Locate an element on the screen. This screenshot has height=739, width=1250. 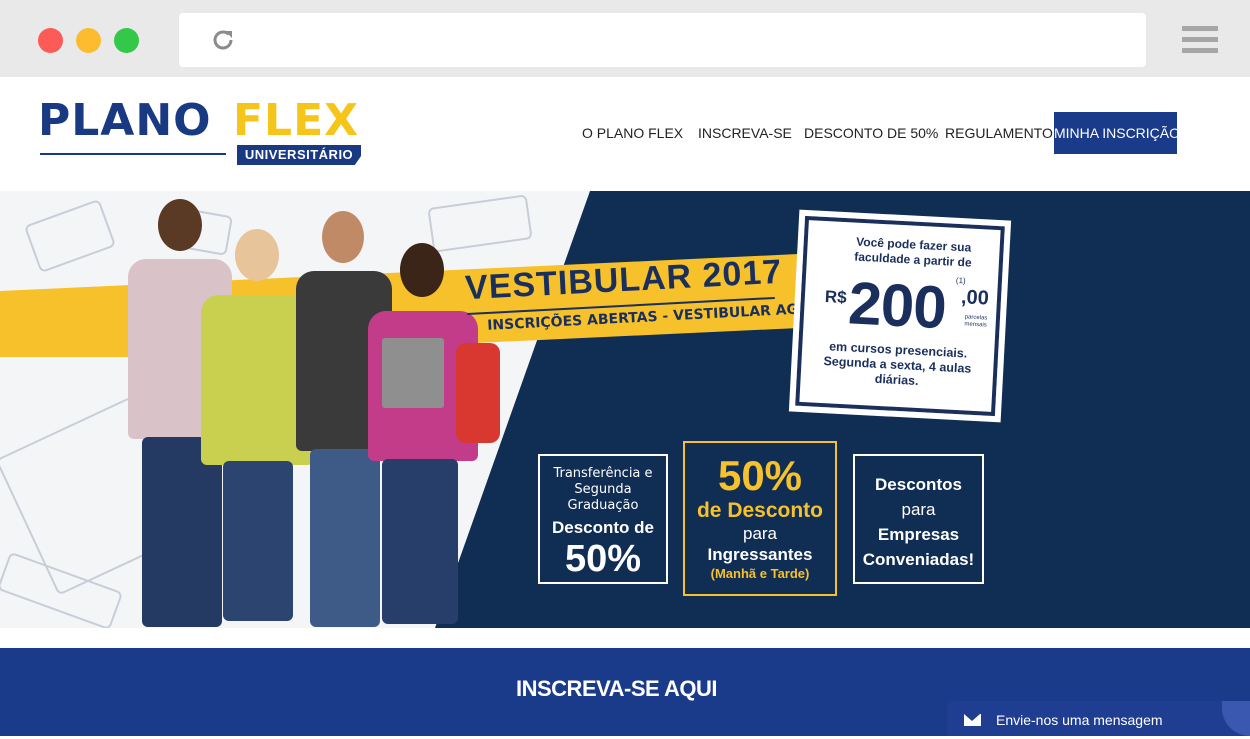
logo-word-plano: PLANO is located at coordinates (125, 120).